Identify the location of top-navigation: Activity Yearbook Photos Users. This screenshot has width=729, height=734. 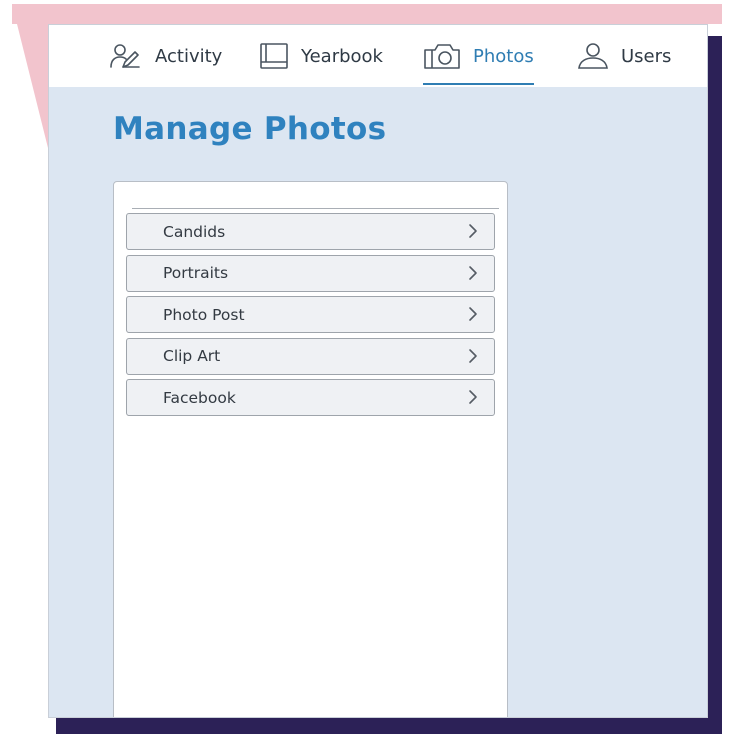
(378, 56).